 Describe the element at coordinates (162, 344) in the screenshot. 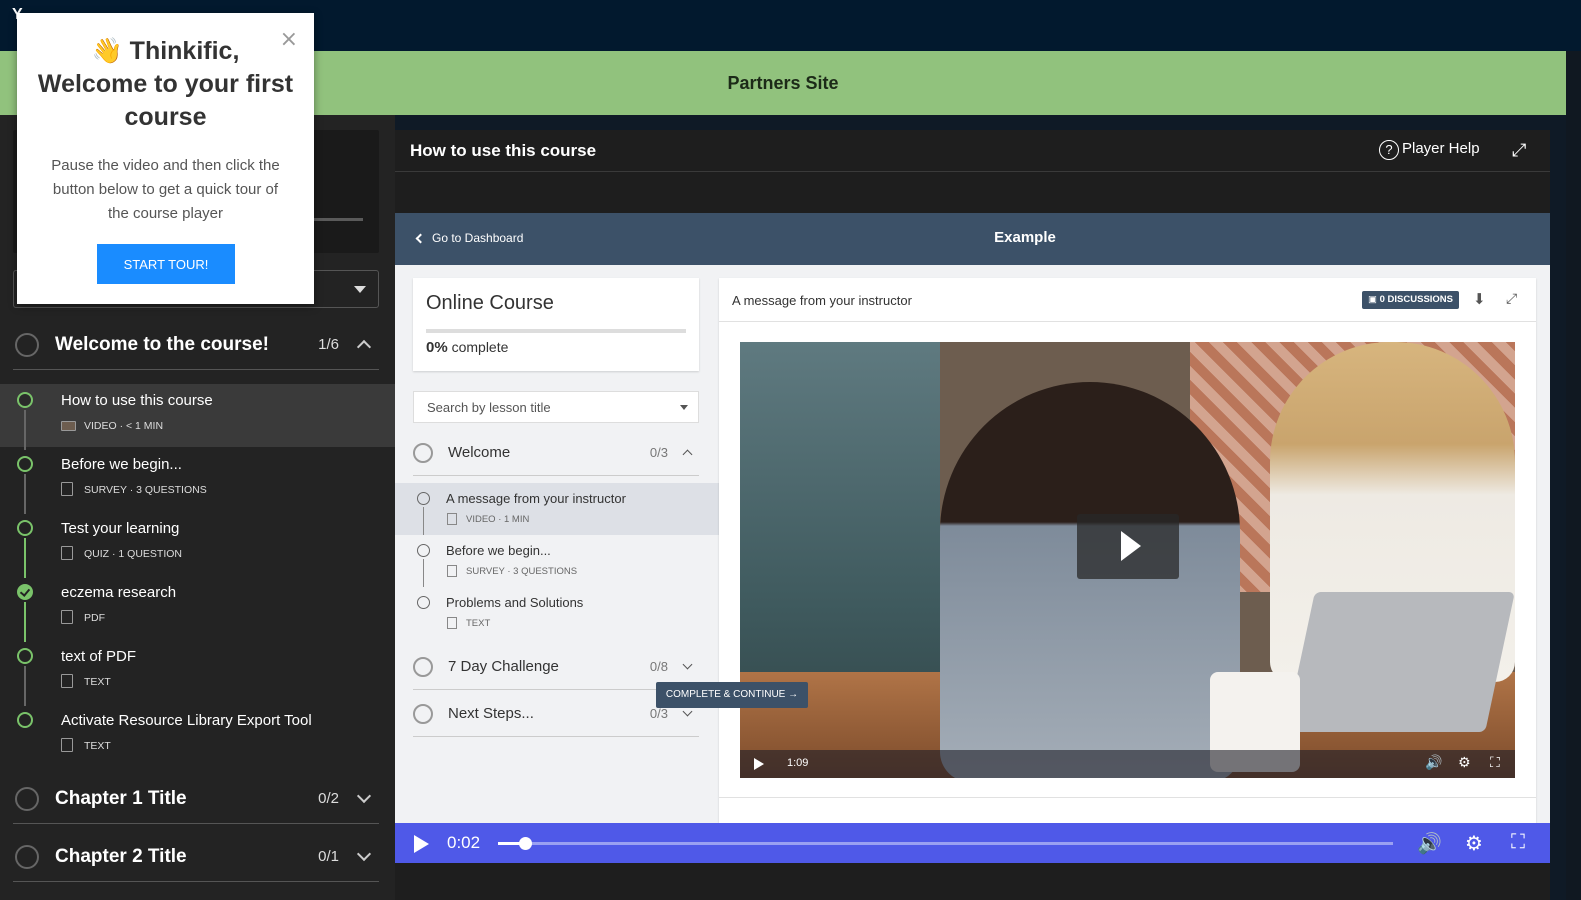

I see `chapter-title: Welcome to the course!` at that location.